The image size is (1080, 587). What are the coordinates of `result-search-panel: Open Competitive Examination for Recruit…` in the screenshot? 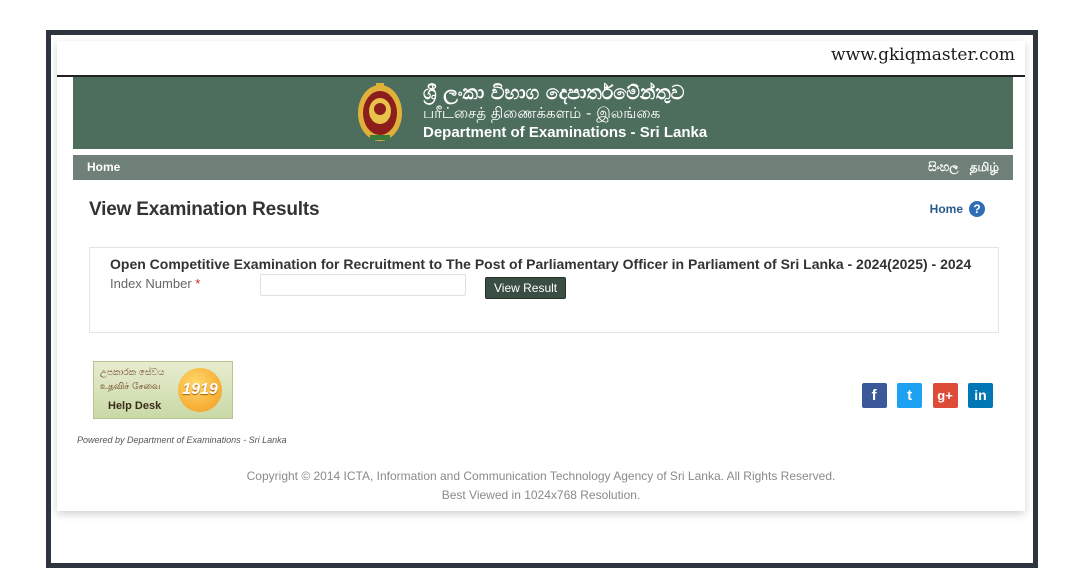 It's located at (544, 290).